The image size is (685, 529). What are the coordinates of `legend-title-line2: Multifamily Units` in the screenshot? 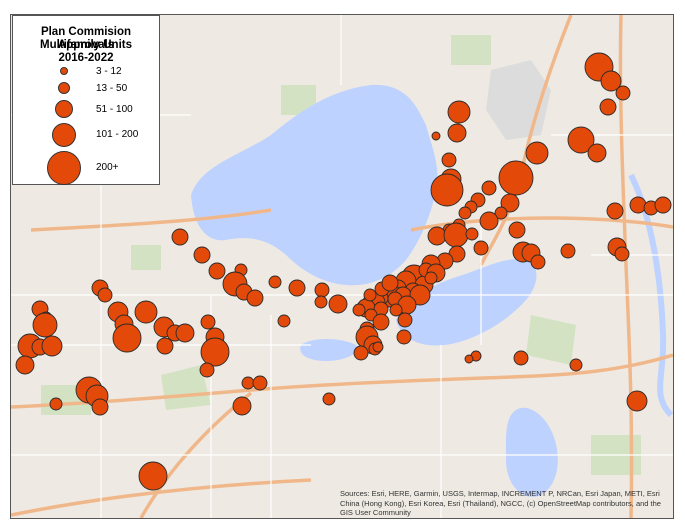 It's located at (85, 45).